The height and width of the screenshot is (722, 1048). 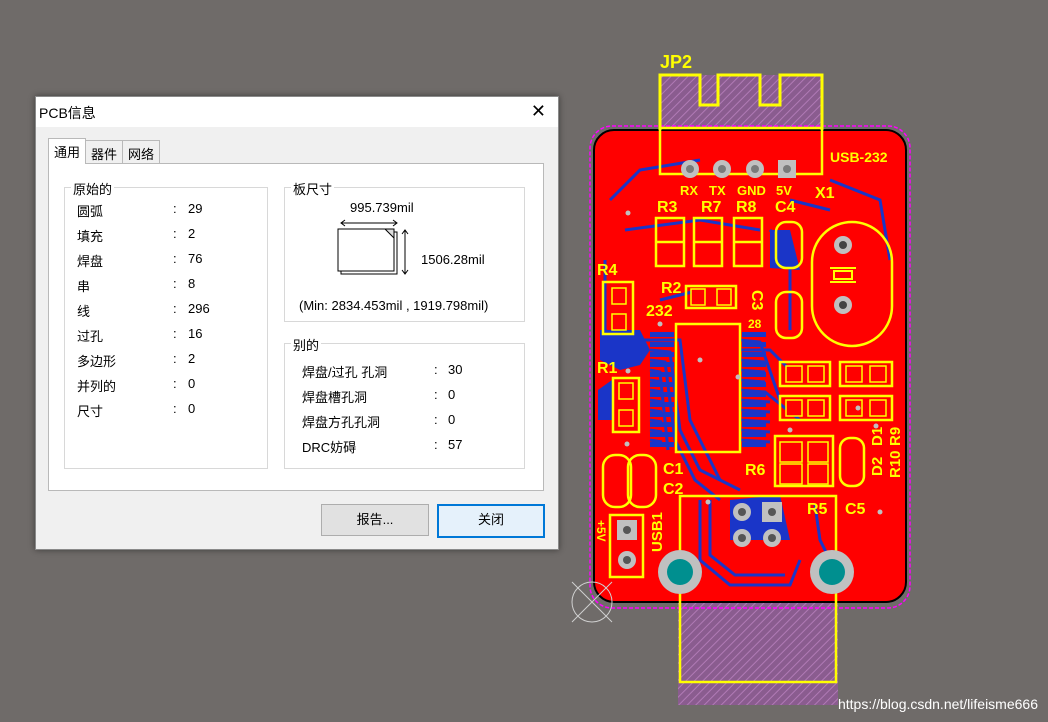 I want to click on label-board-name: USB-232, so click(x=859, y=157).